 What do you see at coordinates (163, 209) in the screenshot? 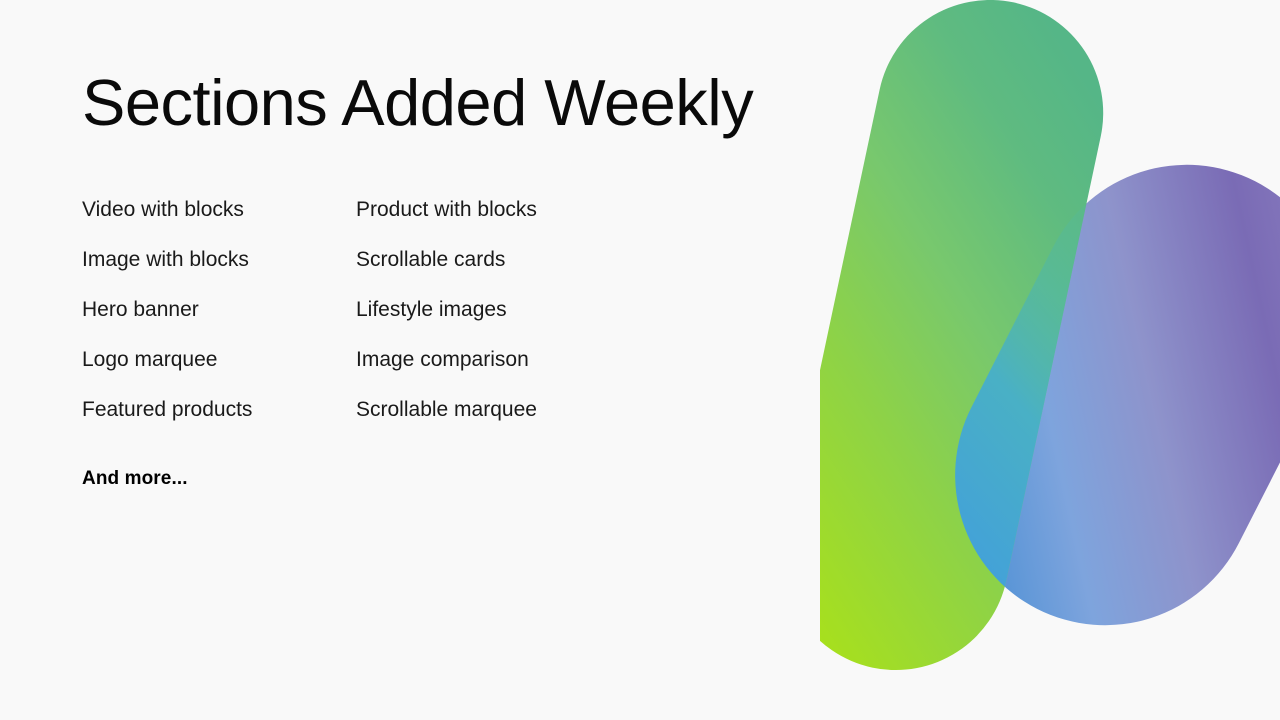
I see `list-item: Video with blocks` at bounding box center [163, 209].